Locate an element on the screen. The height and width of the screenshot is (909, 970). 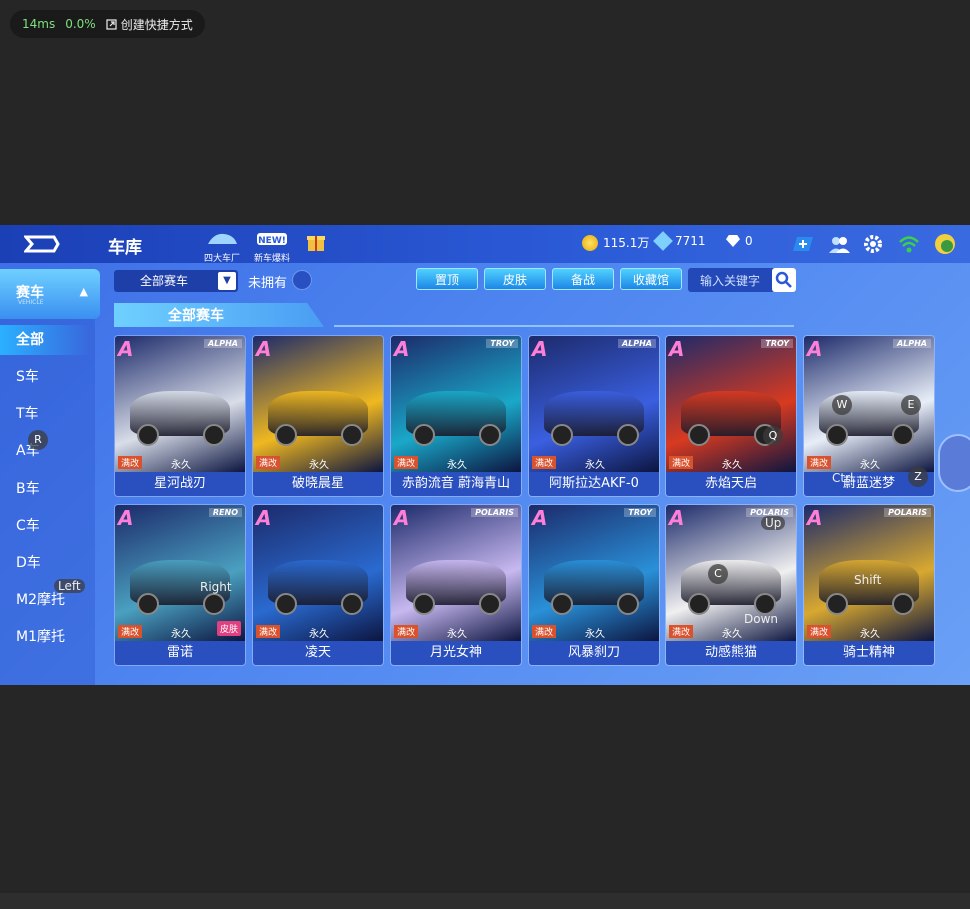
bottom-bar is located at coordinates (485, 901).